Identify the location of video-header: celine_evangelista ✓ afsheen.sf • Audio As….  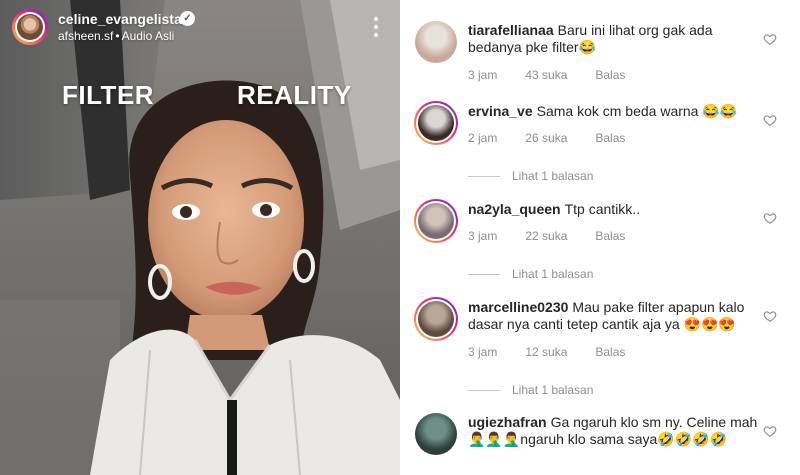
(200, 27).